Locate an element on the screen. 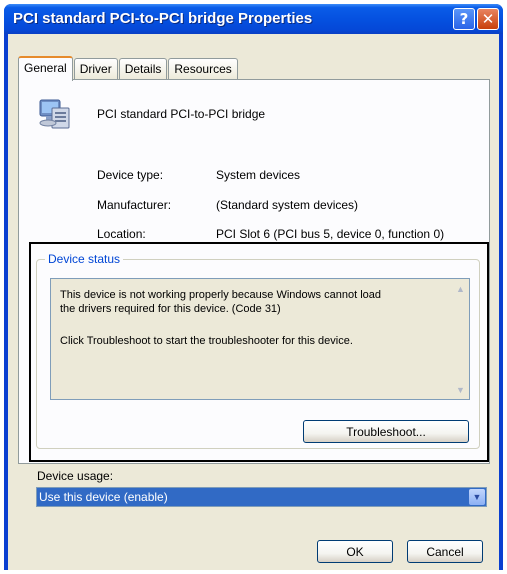 The image size is (507, 574). device-status-legend: Device status is located at coordinates (84, 259).